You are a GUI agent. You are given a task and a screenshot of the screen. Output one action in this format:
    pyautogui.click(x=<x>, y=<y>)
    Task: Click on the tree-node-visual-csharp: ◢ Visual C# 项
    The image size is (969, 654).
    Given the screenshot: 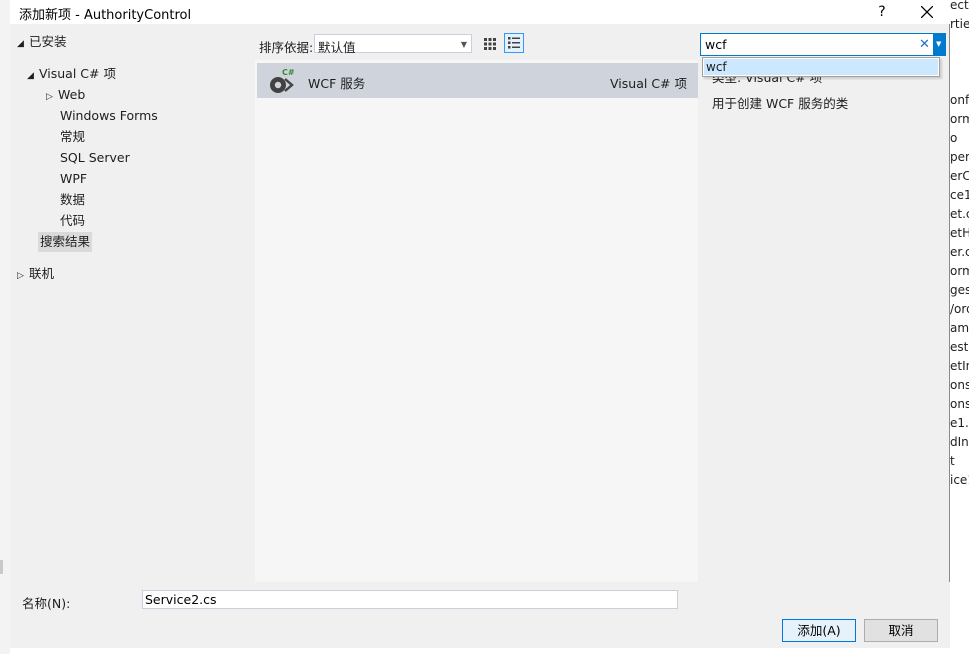 What is the action you would take?
    pyautogui.click(x=71, y=74)
    